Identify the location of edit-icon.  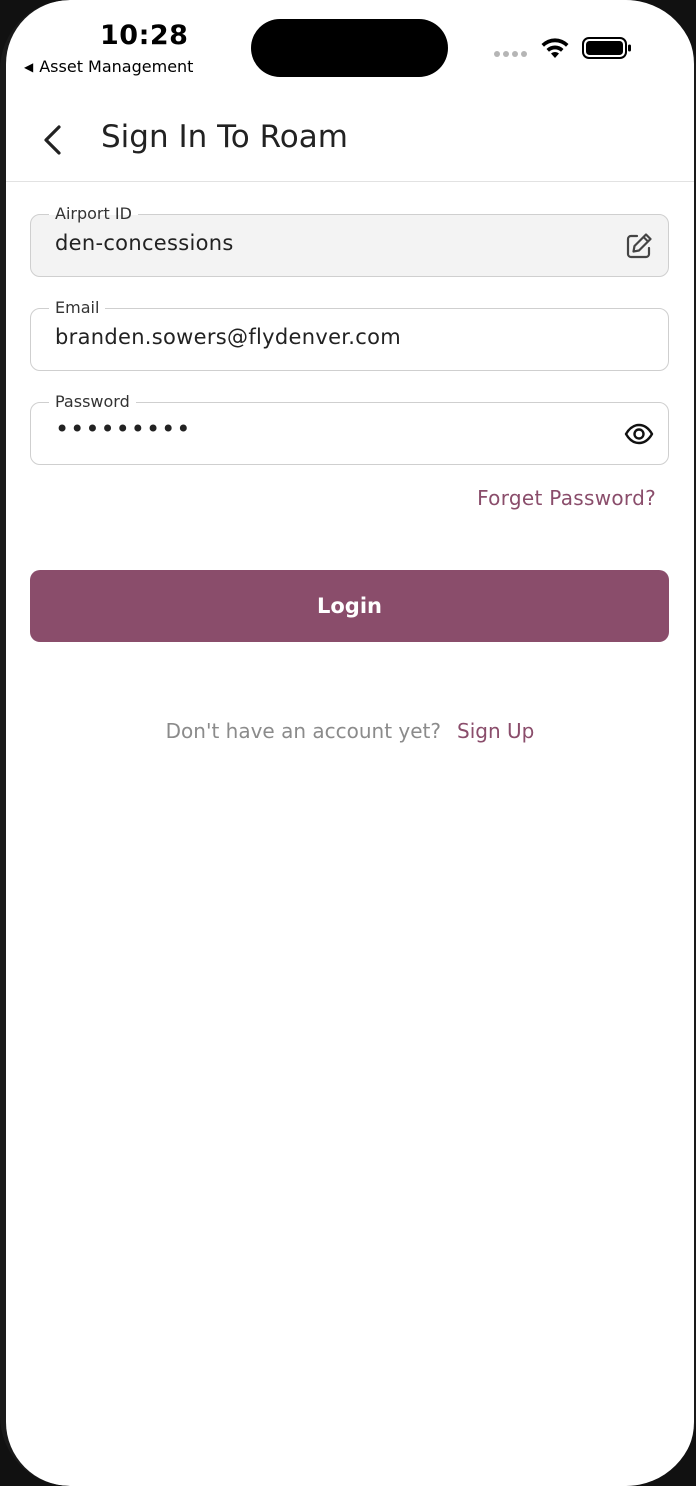
(639, 246).